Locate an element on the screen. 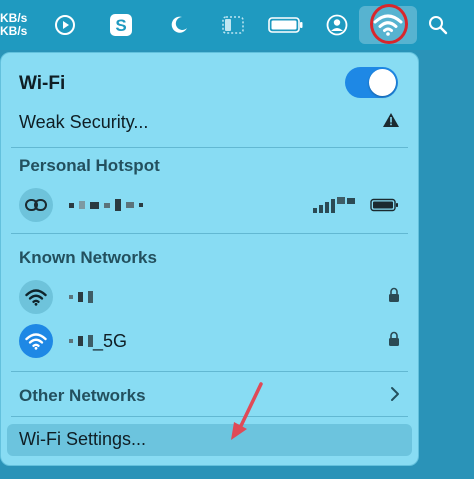 This screenshot has height=479, width=474. network-name-suffix: _5G is located at coordinates (110, 340).